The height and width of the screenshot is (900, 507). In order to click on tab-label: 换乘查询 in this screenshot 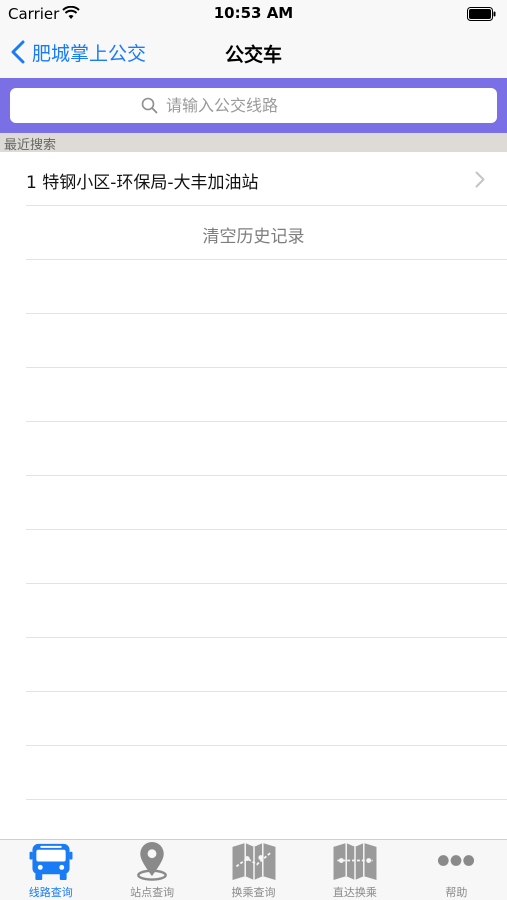, I will do `click(253, 892)`.